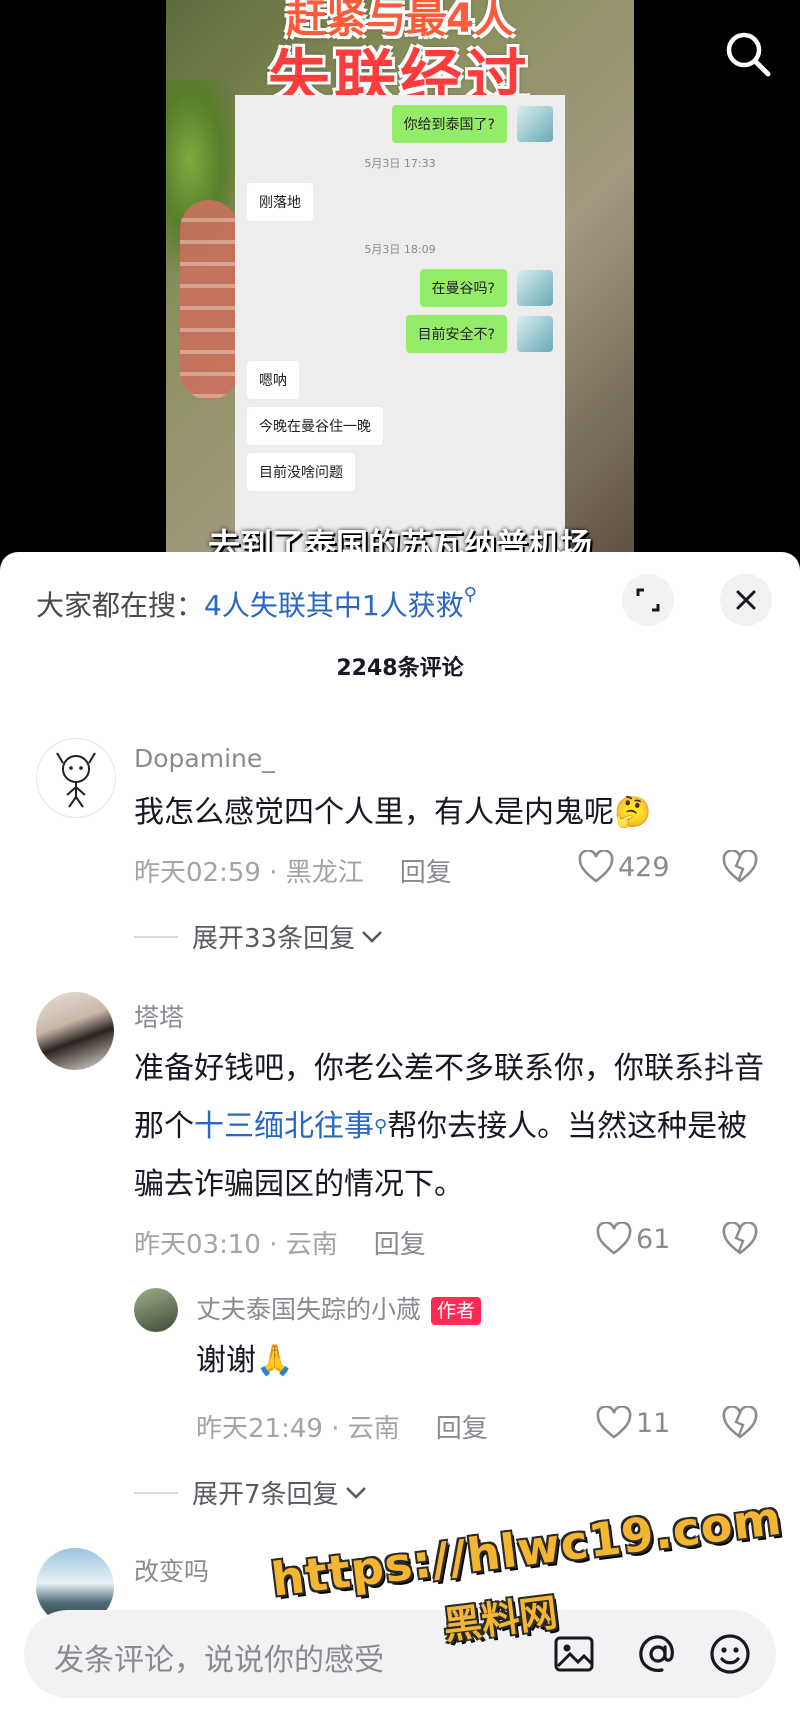 The width and height of the screenshot is (800, 1715). What do you see at coordinates (273, 380) in the screenshot?
I see `chat-bubble: 嗯呐` at bounding box center [273, 380].